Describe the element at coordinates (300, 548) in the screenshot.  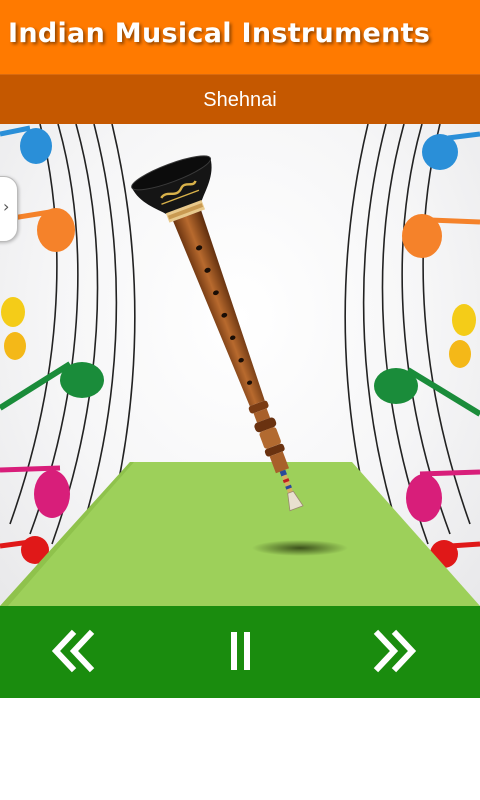
I see `instrument-shadow` at that location.